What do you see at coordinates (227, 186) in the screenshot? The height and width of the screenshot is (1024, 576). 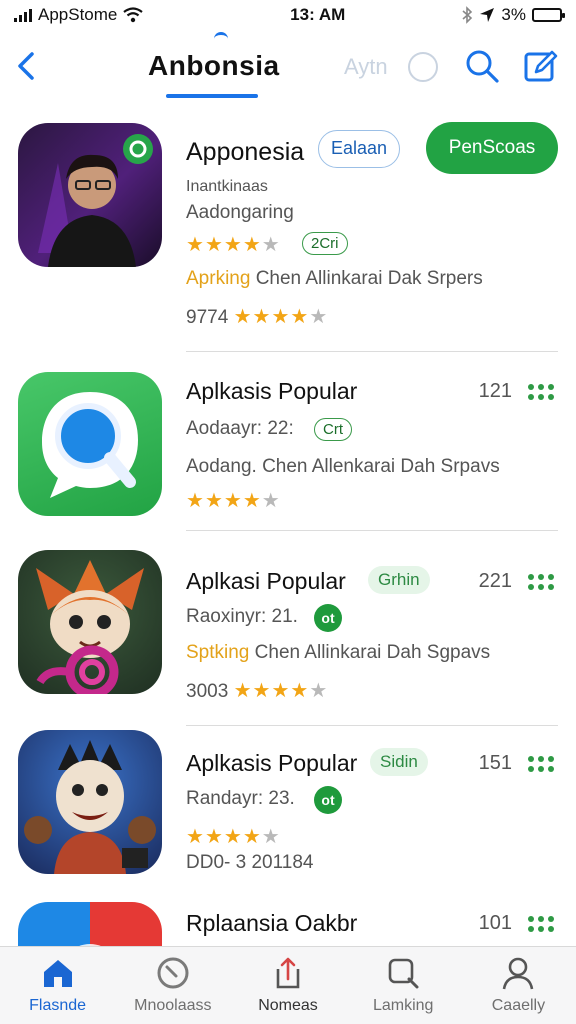 I see `app-subtitle: Inantkinaas` at bounding box center [227, 186].